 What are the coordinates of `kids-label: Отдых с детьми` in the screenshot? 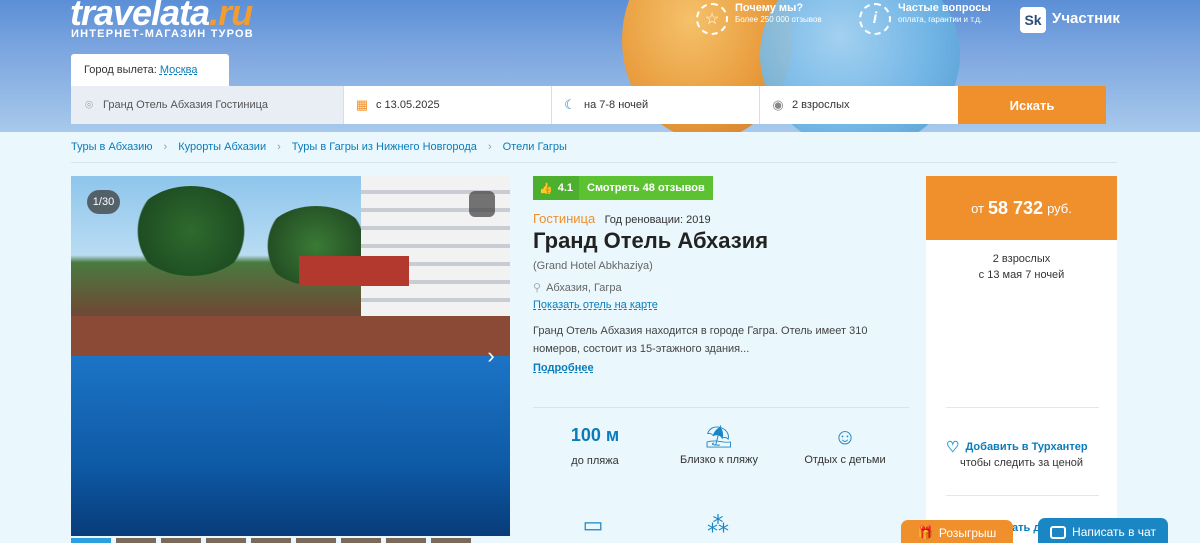 It's located at (845, 460).